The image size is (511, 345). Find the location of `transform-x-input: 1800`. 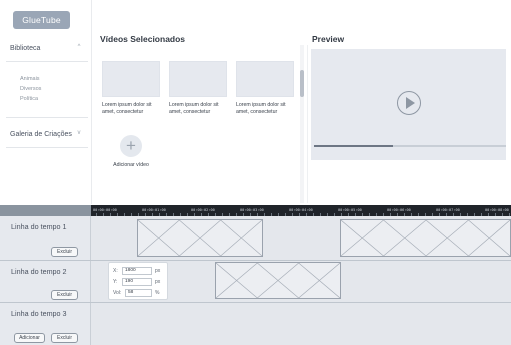

transform-x-input: 1800 is located at coordinates (137, 270).